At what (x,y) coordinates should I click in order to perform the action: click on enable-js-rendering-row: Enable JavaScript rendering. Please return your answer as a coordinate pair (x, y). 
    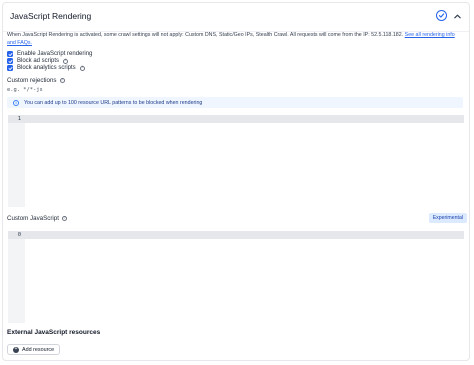
    Looking at the image, I should click on (49, 54).